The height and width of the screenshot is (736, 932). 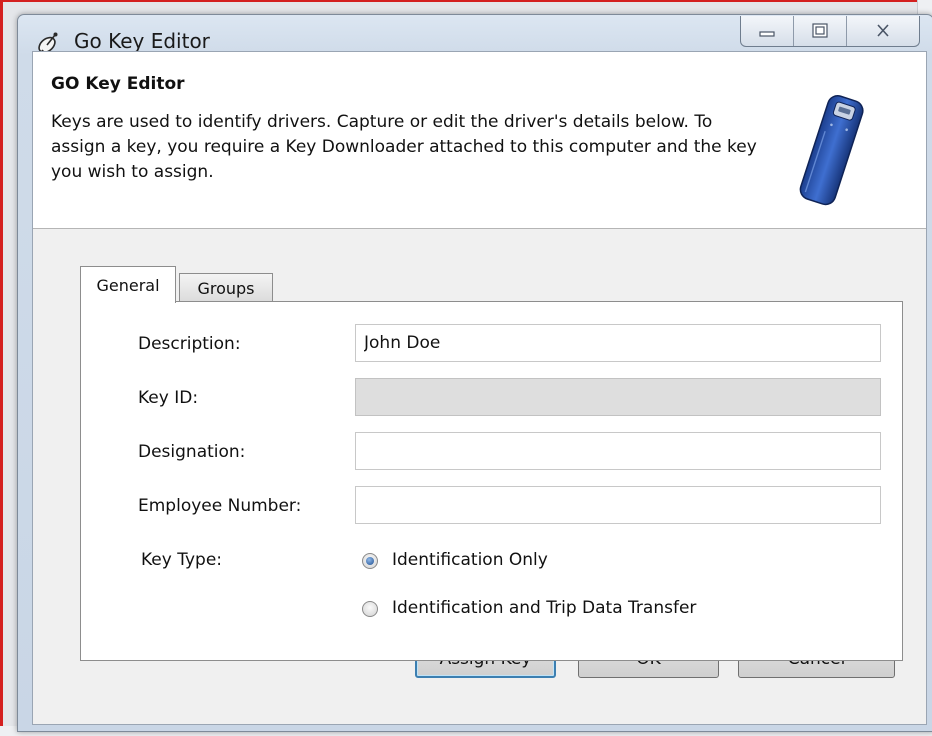 I want to click on backdrop-red-edge-top, so click(x=466, y=1).